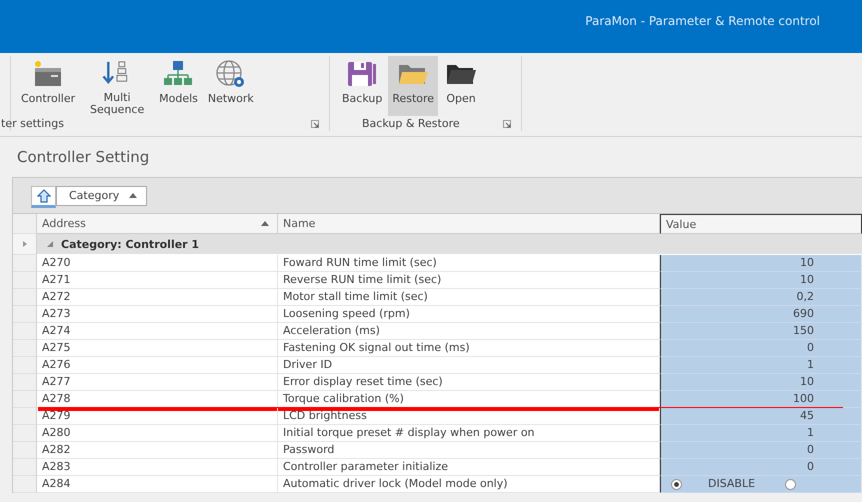 The width and height of the screenshot is (862, 502). I want to click on table-cell: A271, so click(157, 280).